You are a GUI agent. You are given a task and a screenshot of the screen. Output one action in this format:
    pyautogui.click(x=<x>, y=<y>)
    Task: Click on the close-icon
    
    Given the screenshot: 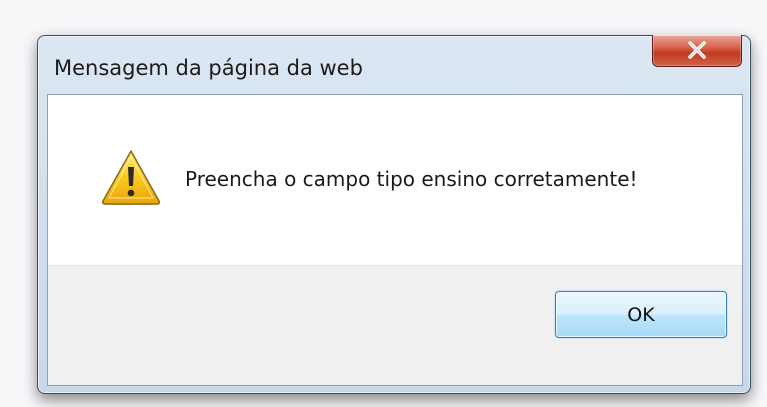 What is the action you would take?
    pyautogui.click(x=697, y=50)
    